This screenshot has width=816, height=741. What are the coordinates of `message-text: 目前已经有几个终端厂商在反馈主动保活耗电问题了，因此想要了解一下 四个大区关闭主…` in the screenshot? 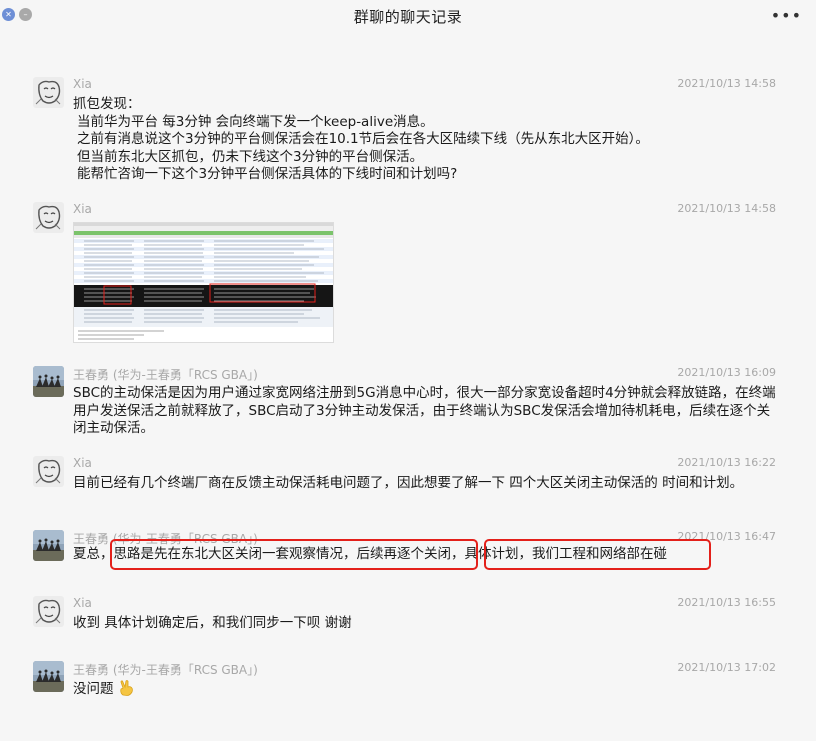 It's located at (408, 483).